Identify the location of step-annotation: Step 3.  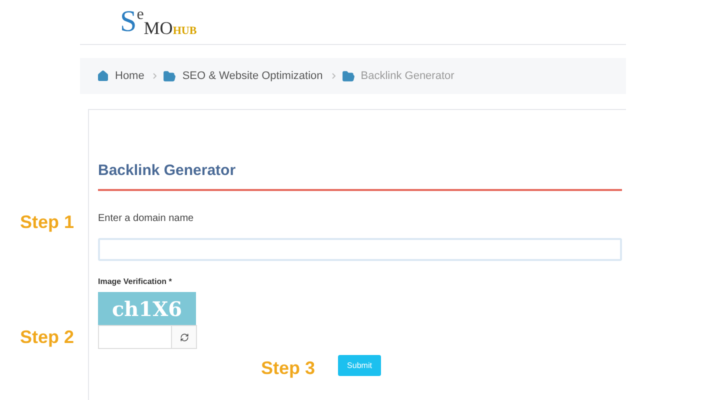
(288, 368).